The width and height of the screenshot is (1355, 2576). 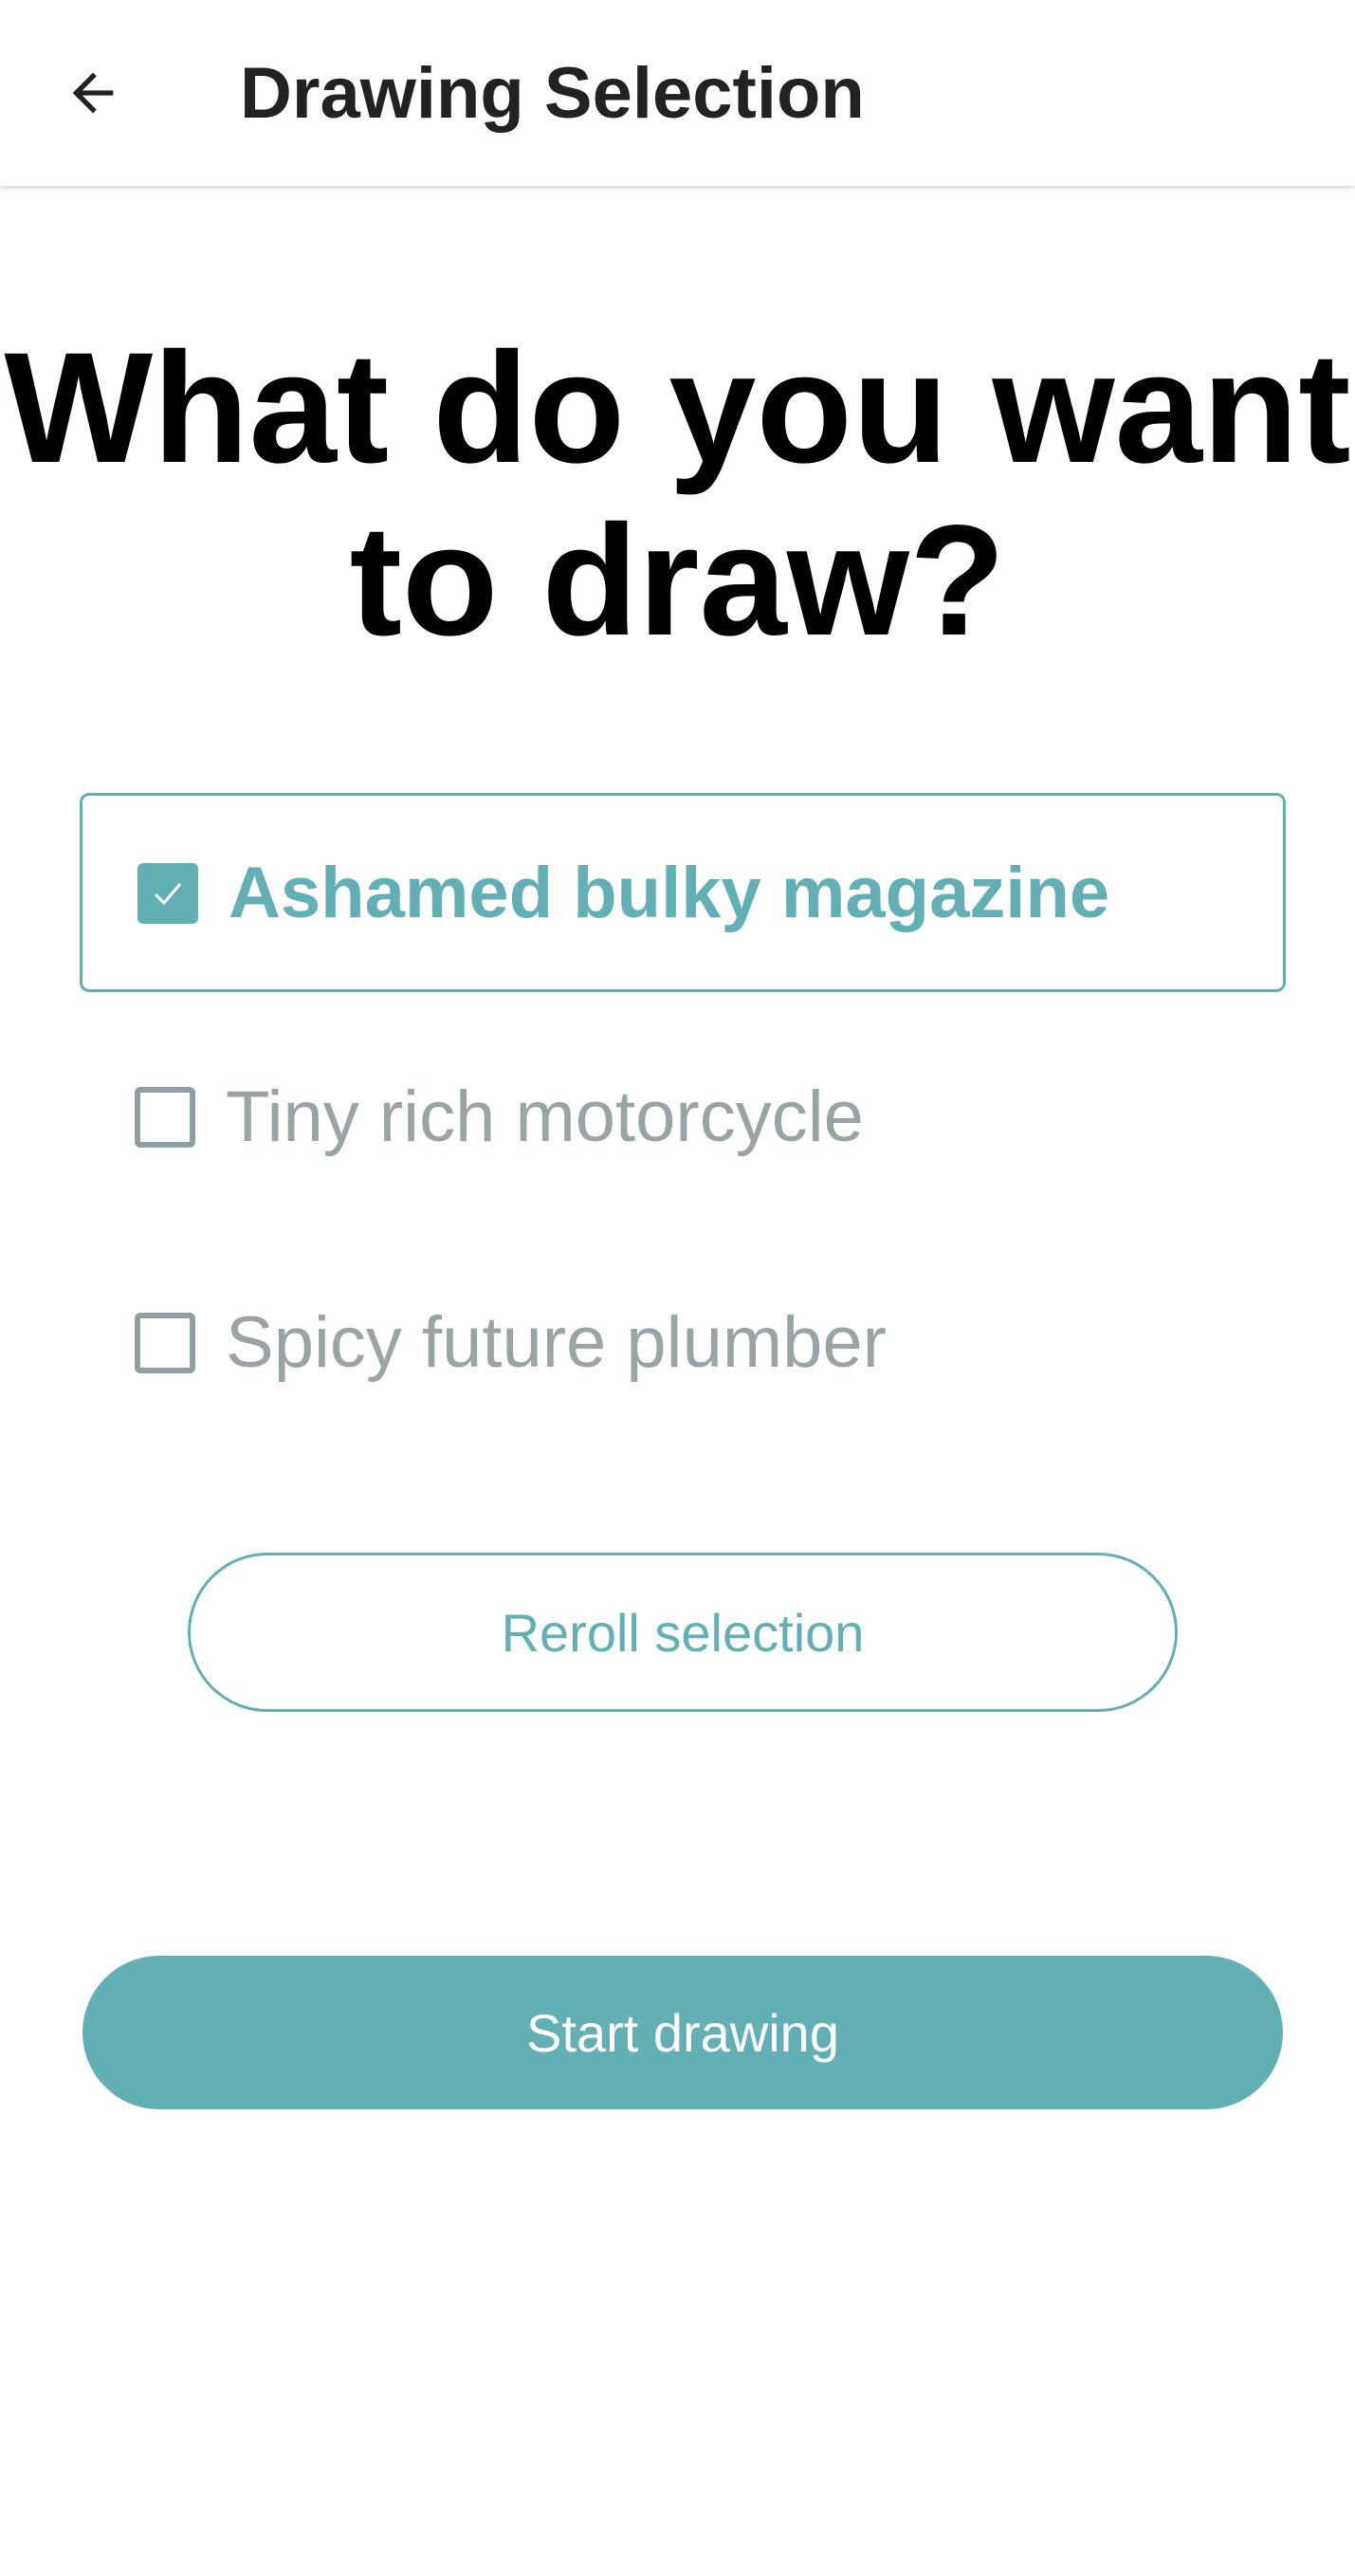 What do you see at coordinates (682, 2032) in the screenshot?
I see `start-drawing-button: Start drawing` at bounding box center [682, 2032].